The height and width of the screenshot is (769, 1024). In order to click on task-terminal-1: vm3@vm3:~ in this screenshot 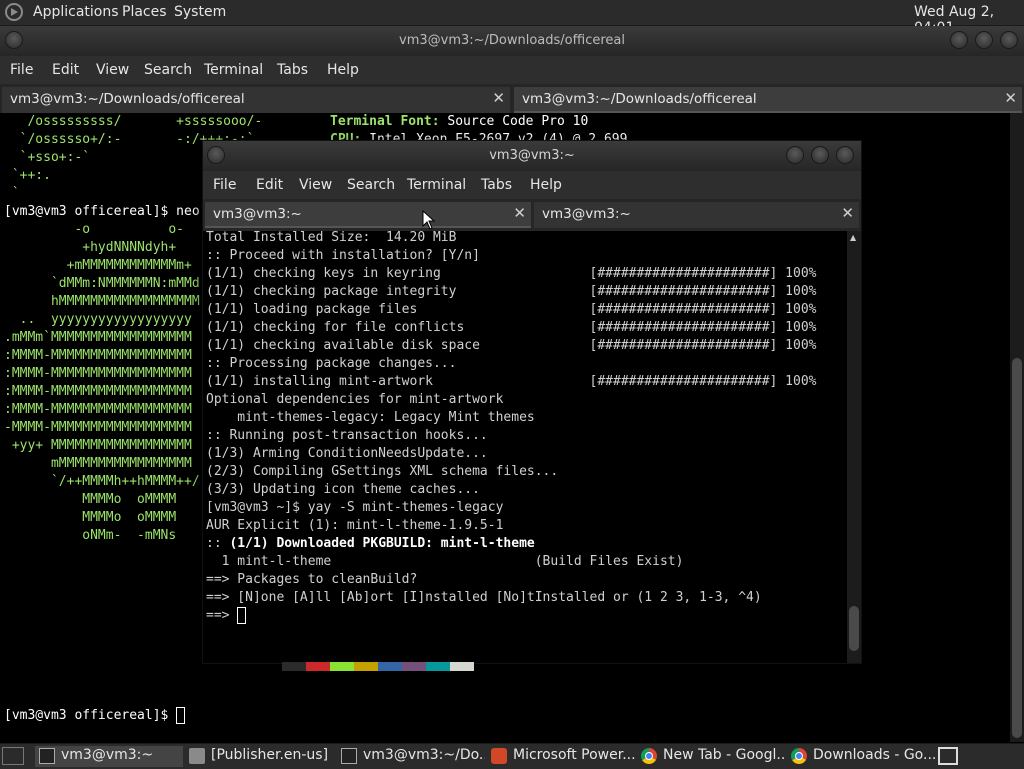, I will do `click(109, 756)`.